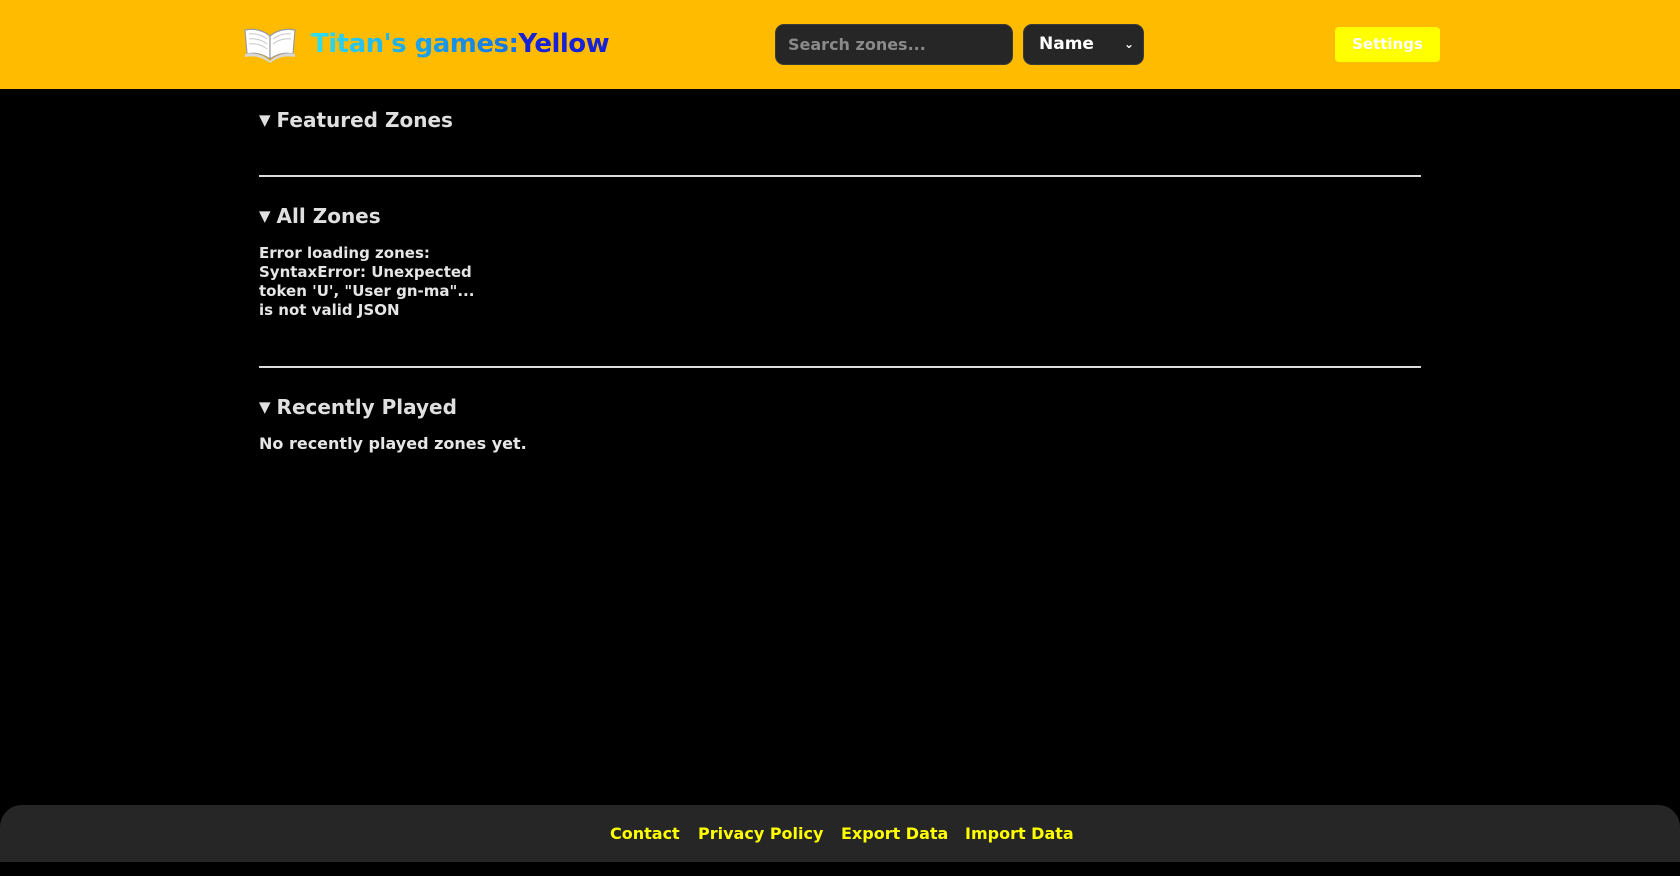 The image size is (1680, 876). I want to click on footer-link-export-data: Export Data, so click(894, 834).